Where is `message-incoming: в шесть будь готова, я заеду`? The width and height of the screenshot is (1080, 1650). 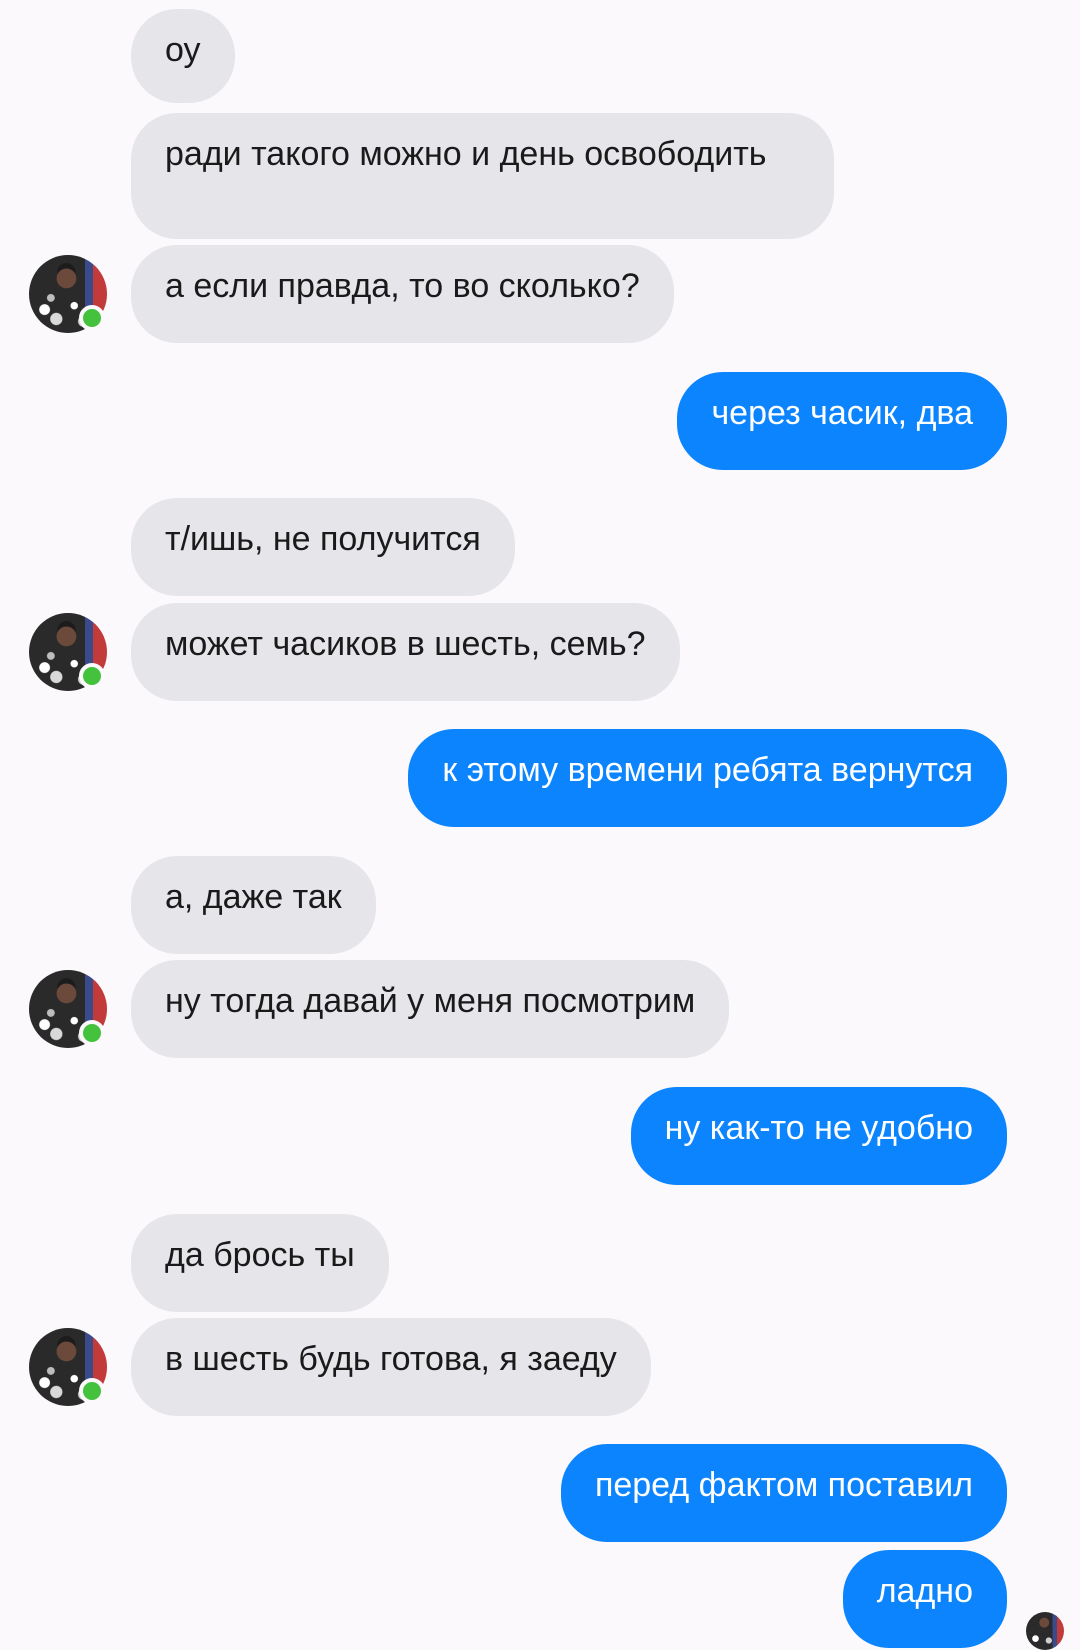 message-incoming: в шесть будь готова, я заеду is located at coordinates (391, 1367).